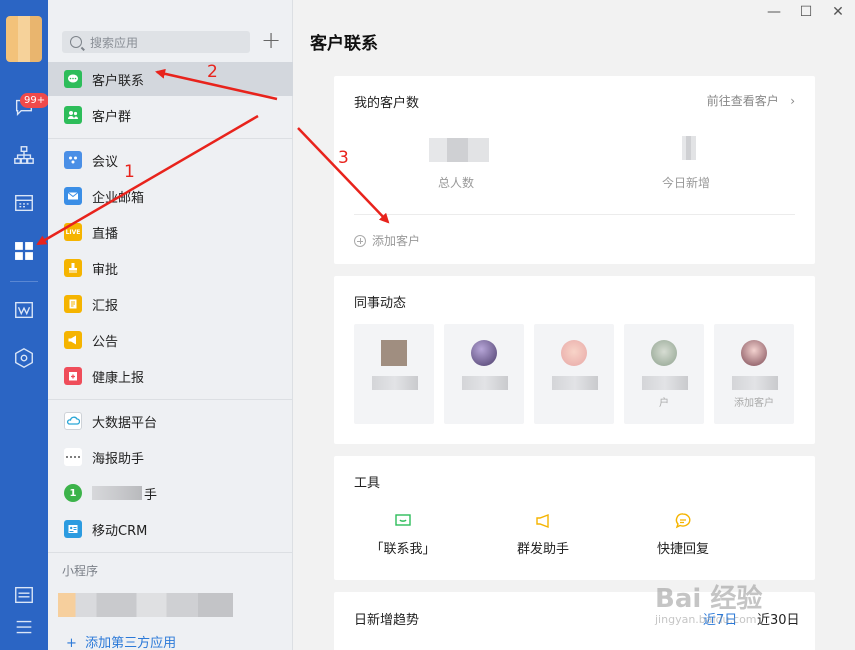  What do you see at coordinates (396, 241) in the screenshot?
I see `add-customer-label: 添加客户` at bounding box center [396, 241].